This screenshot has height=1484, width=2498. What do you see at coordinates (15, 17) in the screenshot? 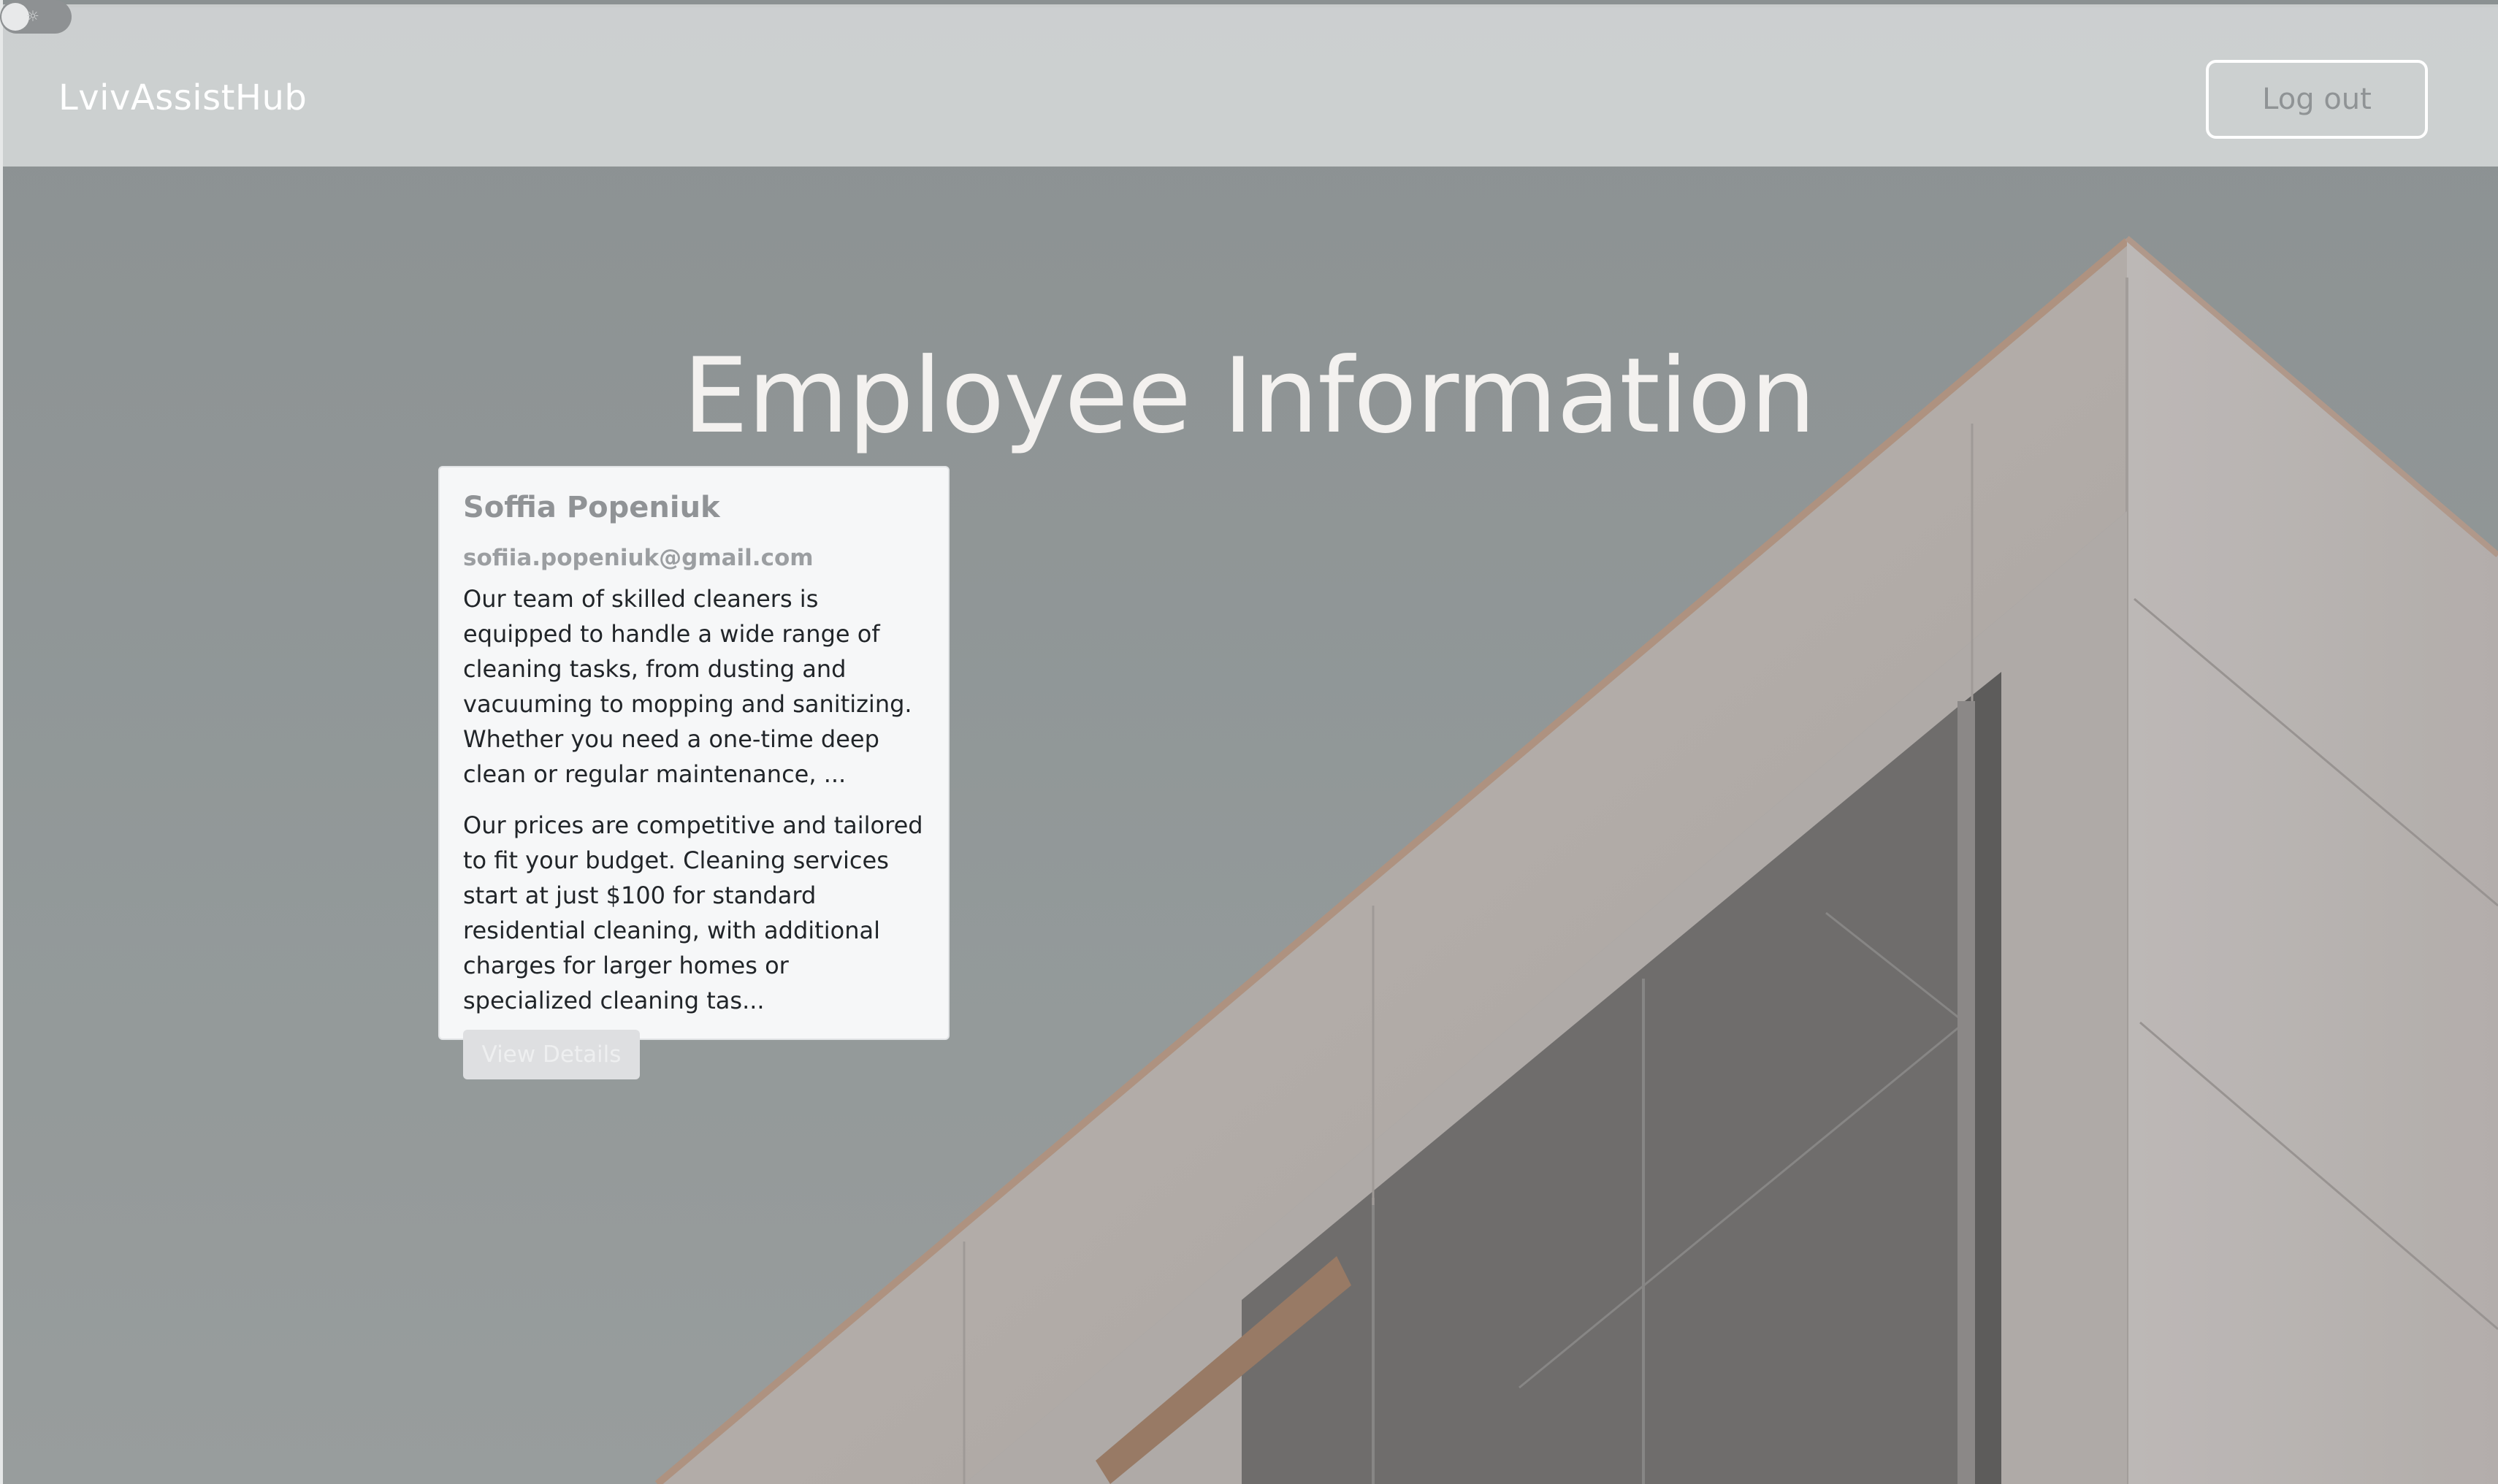
I see `toggle-knob` at bounding box center [15, 17].